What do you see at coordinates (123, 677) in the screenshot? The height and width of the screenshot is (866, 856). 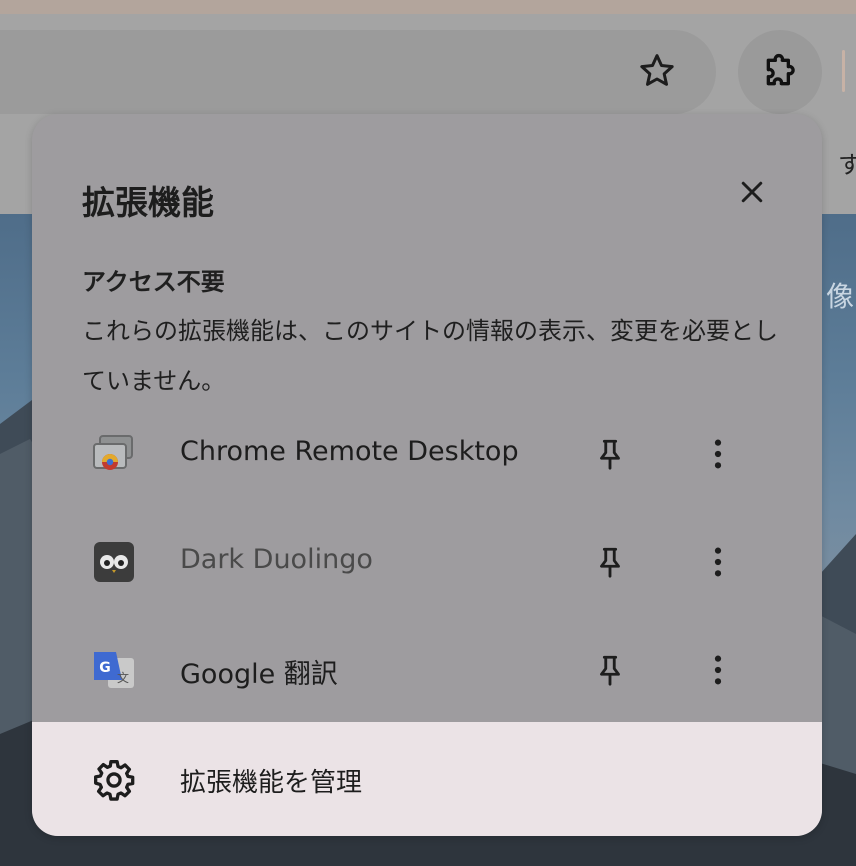 I see `svg-text: 文` at bounding box center [123, 677].